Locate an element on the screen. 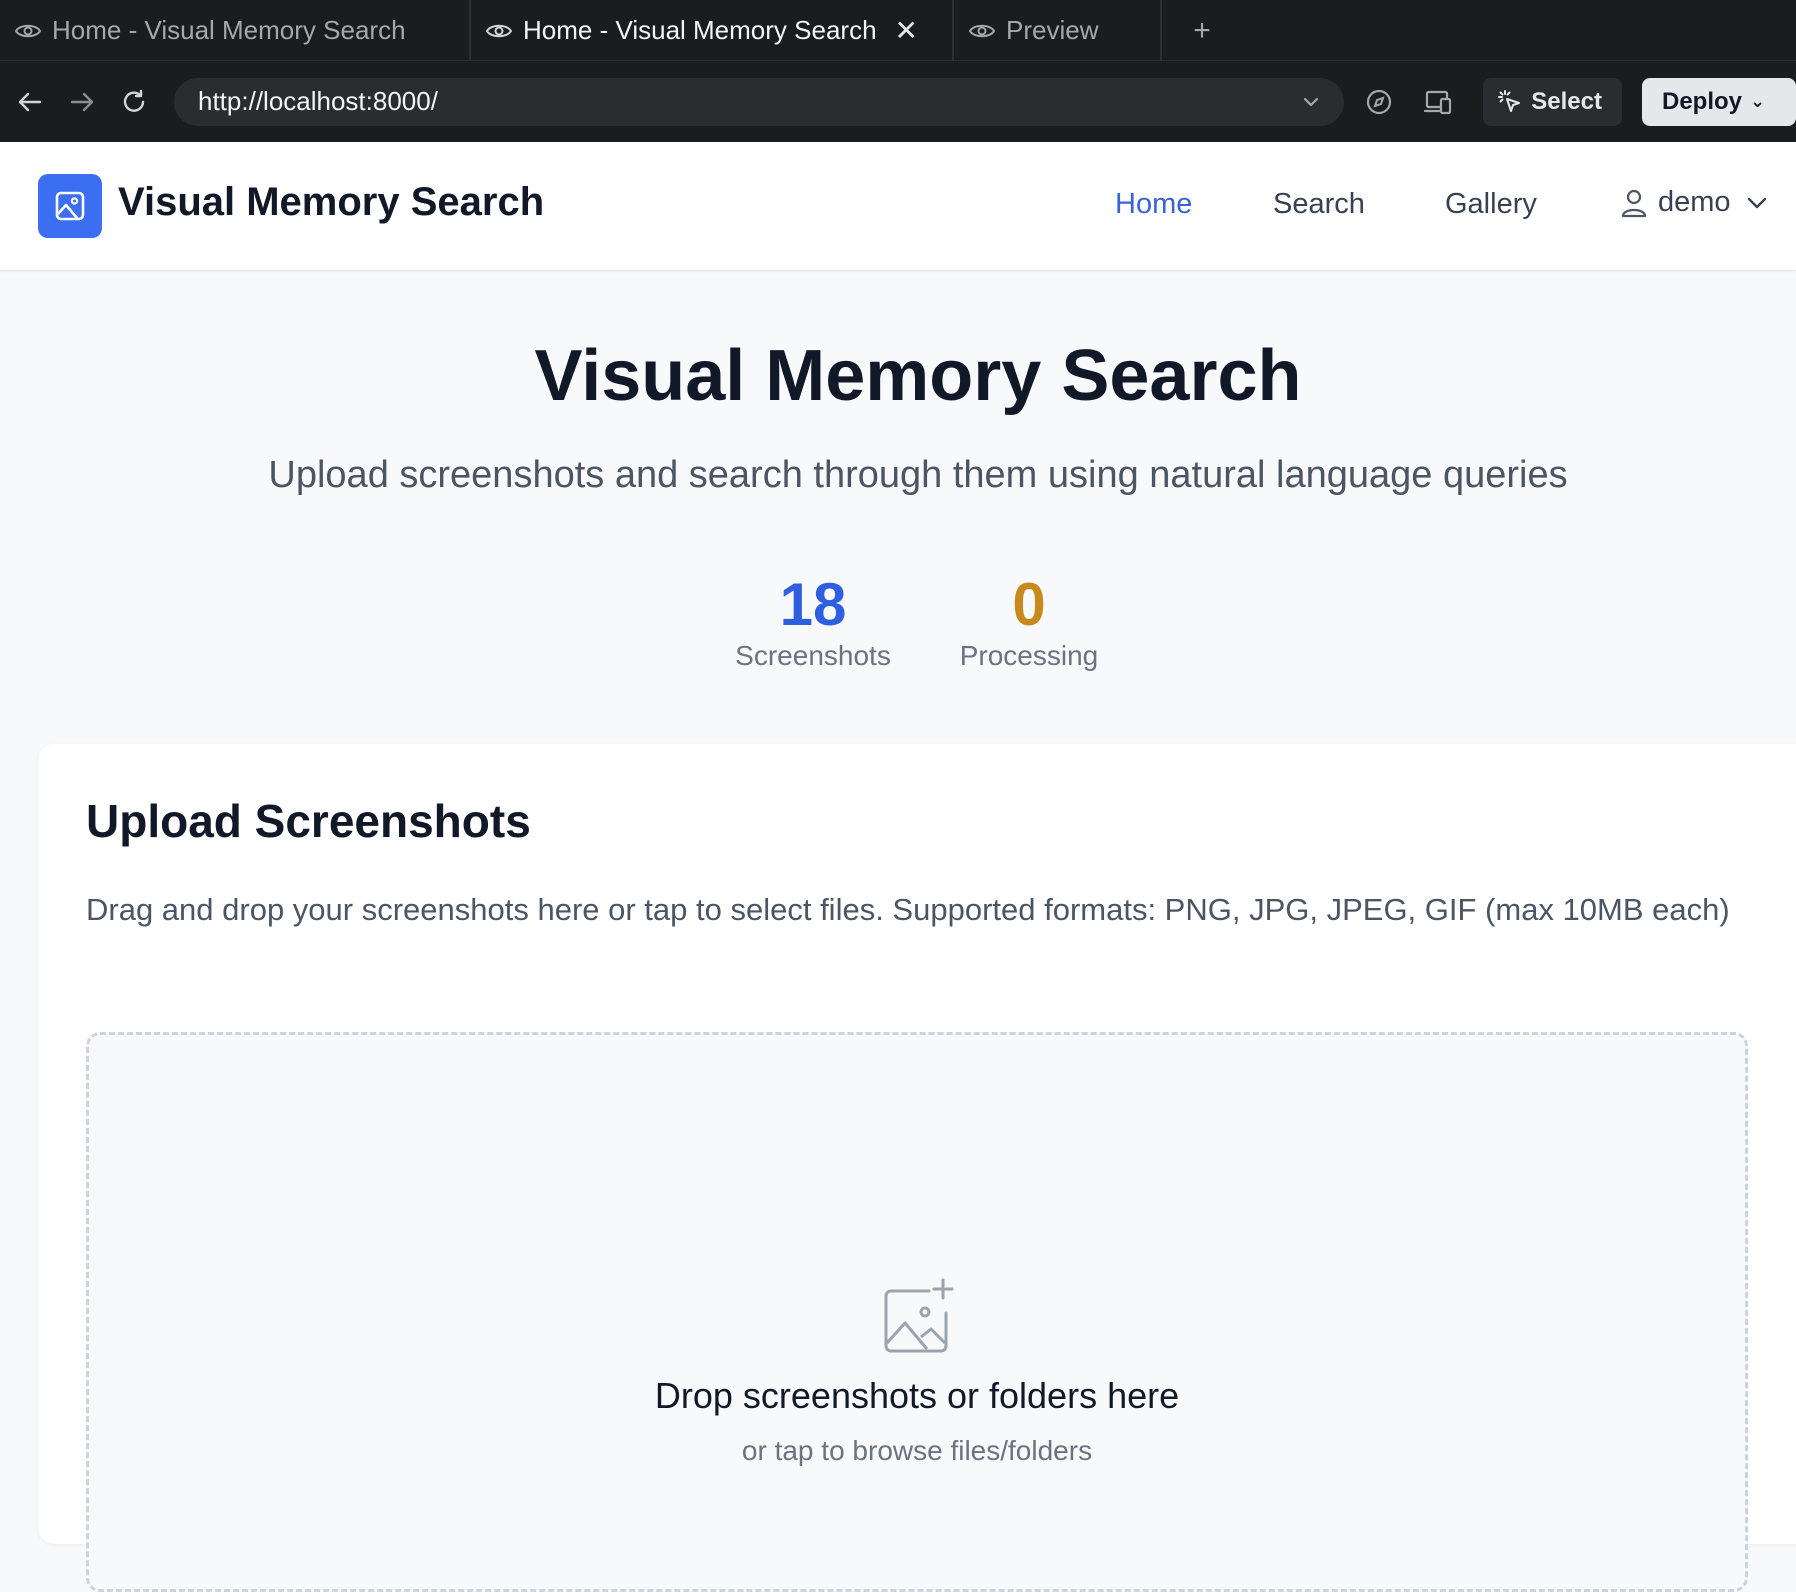 This screenshot has width=1796, height=1592. compass-icon is located at coordinates (1378, 101).